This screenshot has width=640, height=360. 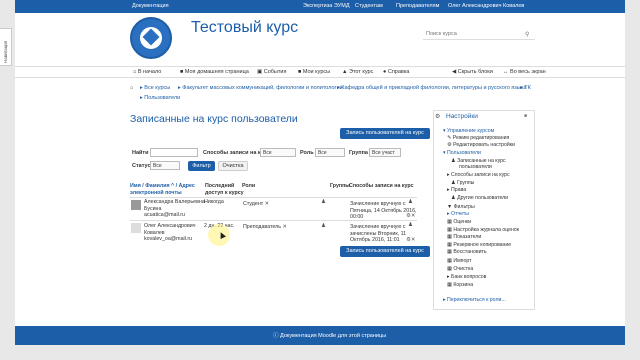 I want to click on page-title: Записанные на курс пользователи, so click(x=214, y=119).